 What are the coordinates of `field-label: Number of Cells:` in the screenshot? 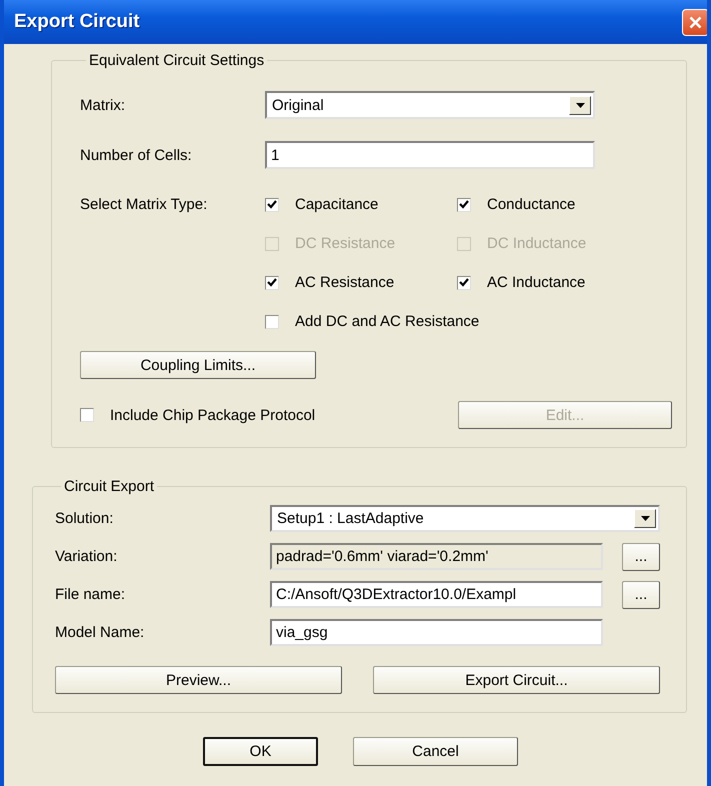 It's located at (136, 155).